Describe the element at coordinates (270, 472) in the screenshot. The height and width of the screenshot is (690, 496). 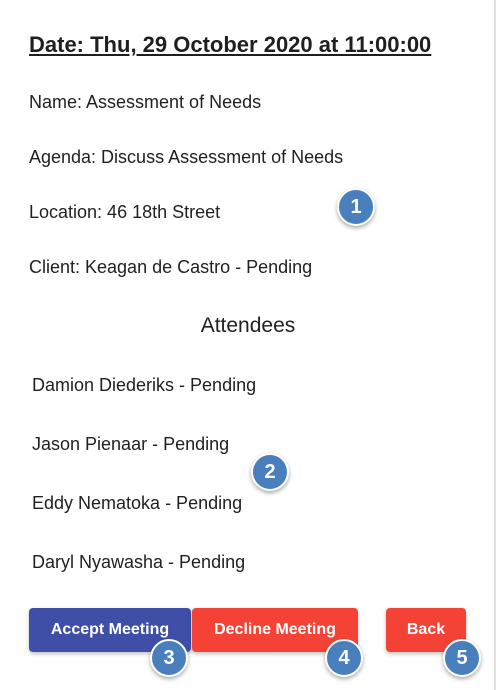
I see `callout-badge-2: 2` at that location.